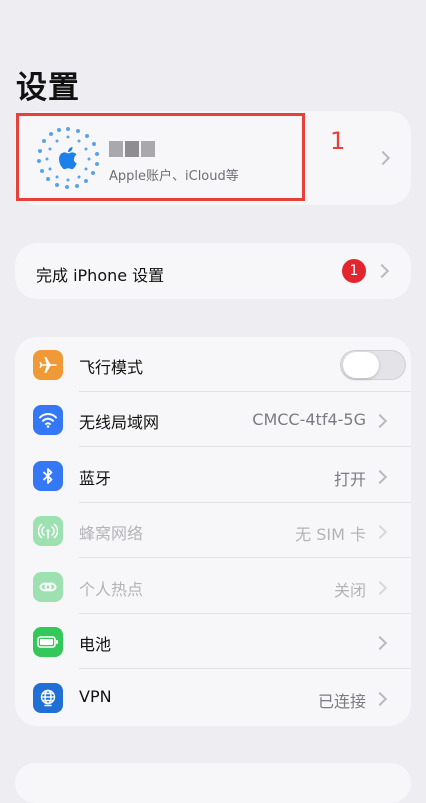 The image size is (426, 803). I want to click on antenna-icon, so click(48, 531).